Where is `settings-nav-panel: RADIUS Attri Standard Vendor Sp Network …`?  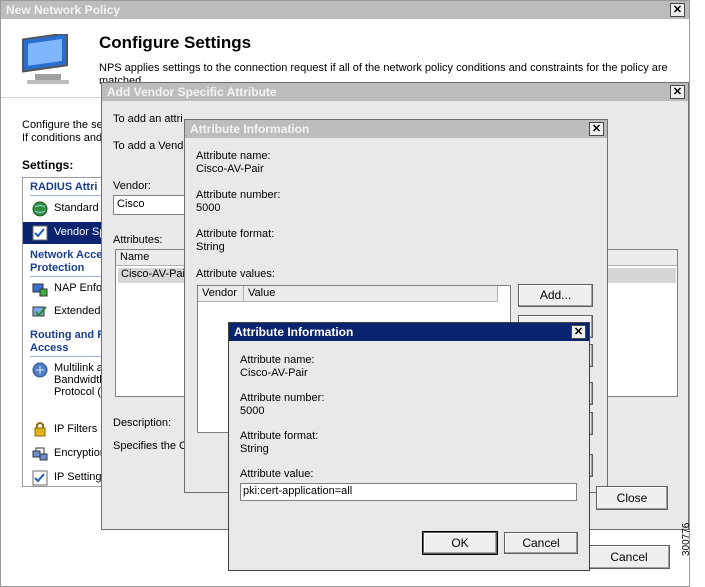 settings-nav-panel: RADIUS Attri Standard Vendor Sp Network … is located at coordinates (67, 332).